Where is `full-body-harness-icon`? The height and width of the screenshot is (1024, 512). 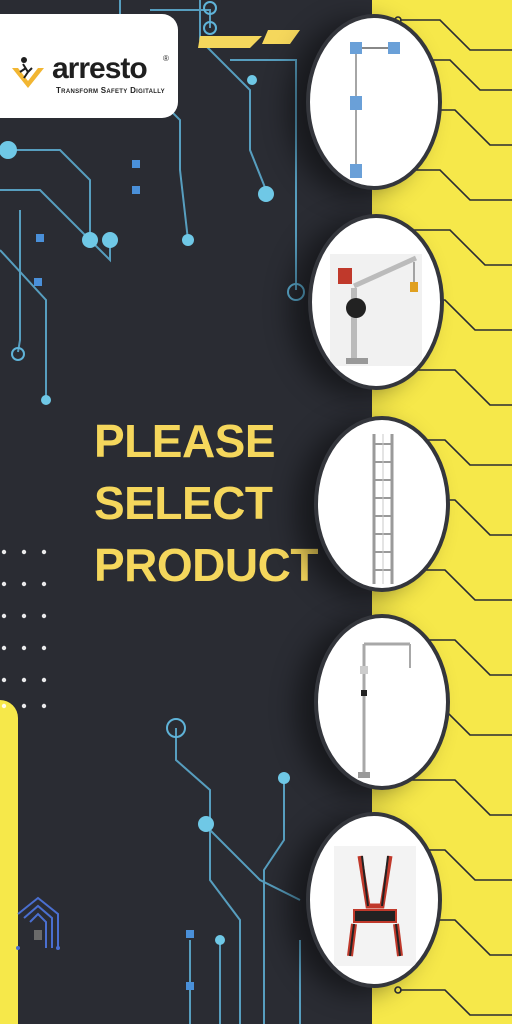
full-body-harness-icon is located at coordinates (375, 906).